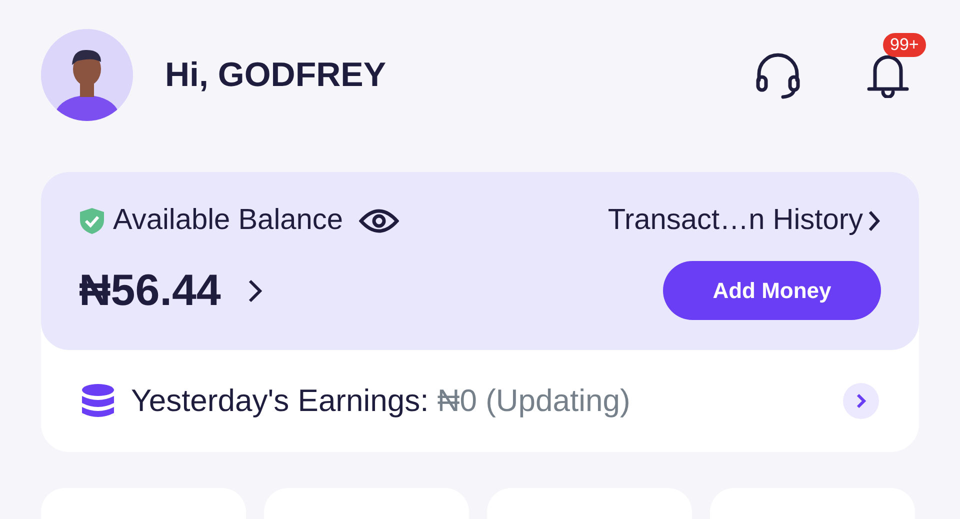  I want to click on shield-check-icon, so click(92, 220).